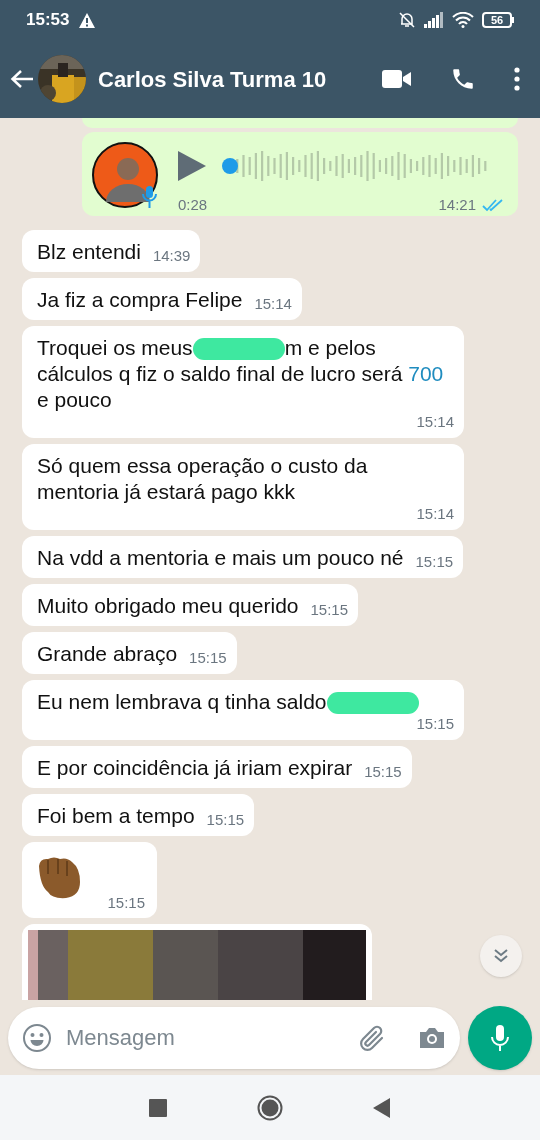  What do you see at coordinates (192, 166) in the screenshot?
I see `play-icon` at bounding box center [192, 166].